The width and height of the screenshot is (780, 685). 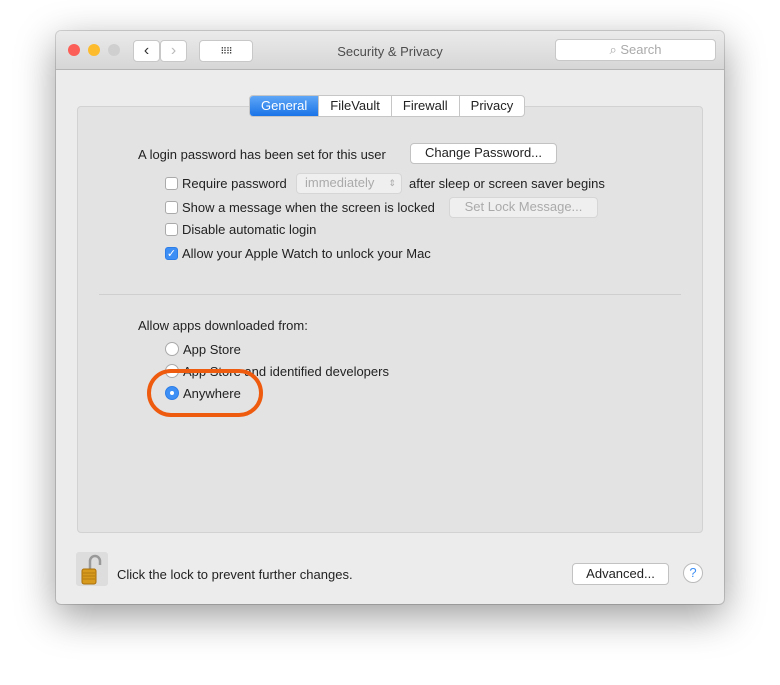 I want to click on search-input: ⌕ Search, so click(x=635, y=50).